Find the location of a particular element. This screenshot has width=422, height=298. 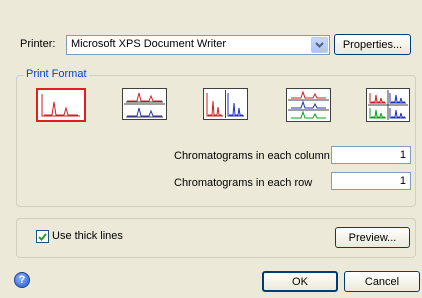

column-count-label: Chromatograms in each column is located at coordinates (252, 156).